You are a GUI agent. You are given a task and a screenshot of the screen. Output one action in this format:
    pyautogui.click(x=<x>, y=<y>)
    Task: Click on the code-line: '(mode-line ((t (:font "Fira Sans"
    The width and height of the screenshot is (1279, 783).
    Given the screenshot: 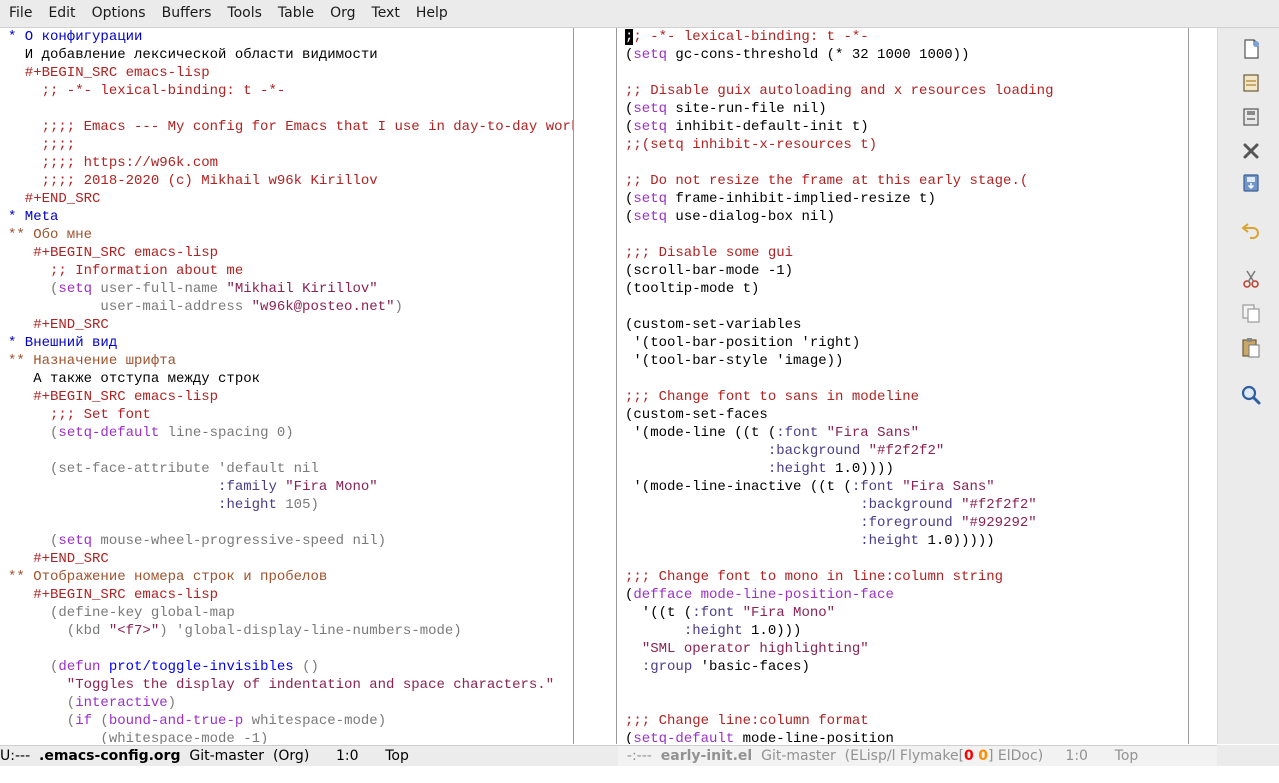 What is the action you would take?
    pyautogui.click(x=906, y=433)
    